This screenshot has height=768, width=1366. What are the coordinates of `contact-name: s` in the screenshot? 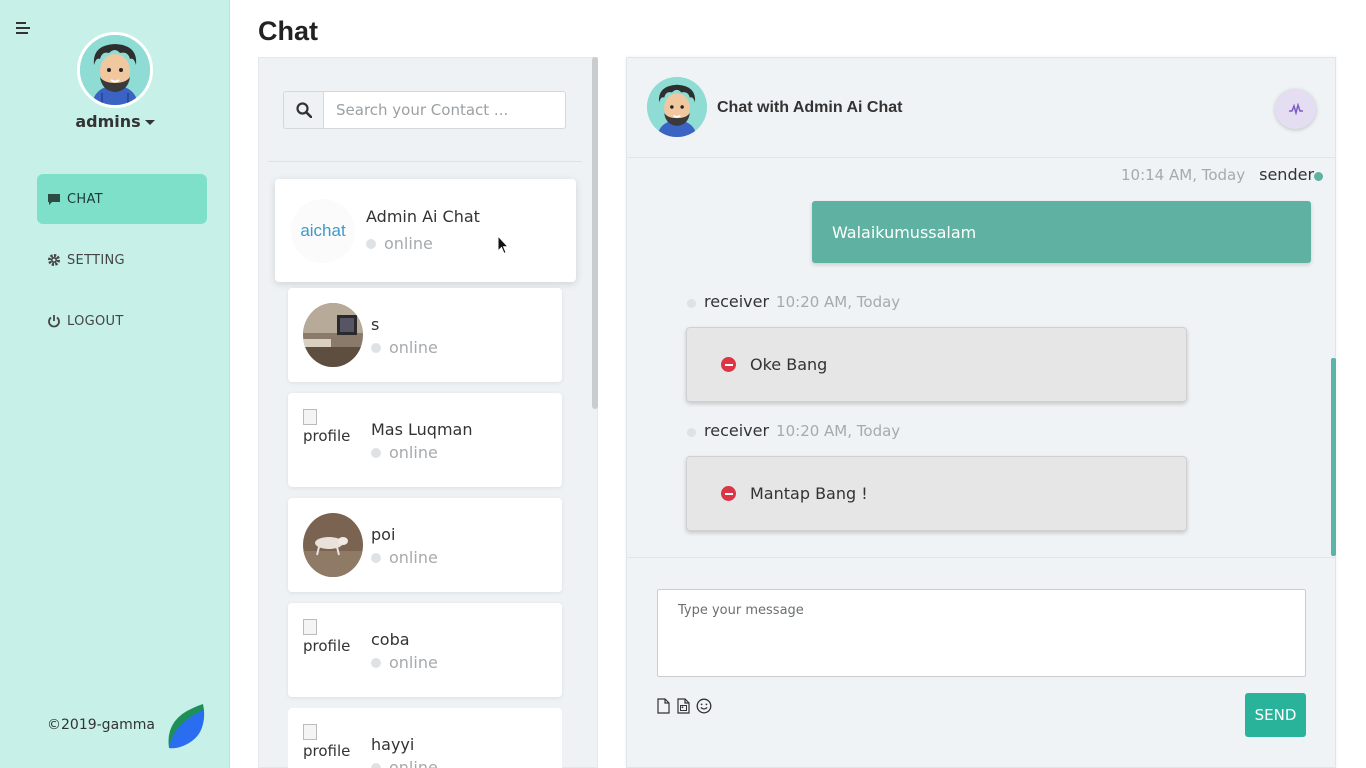 It's located at (375, 324).